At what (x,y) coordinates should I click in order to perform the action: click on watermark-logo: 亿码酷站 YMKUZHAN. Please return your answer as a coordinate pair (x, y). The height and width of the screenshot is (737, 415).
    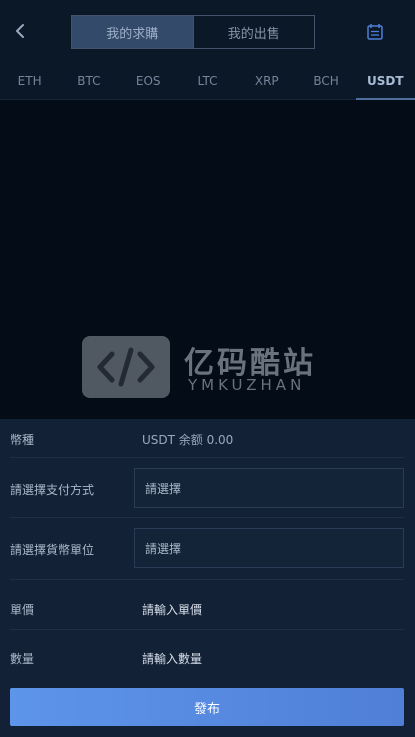
    Looking at the image, I should click on (212, 368).